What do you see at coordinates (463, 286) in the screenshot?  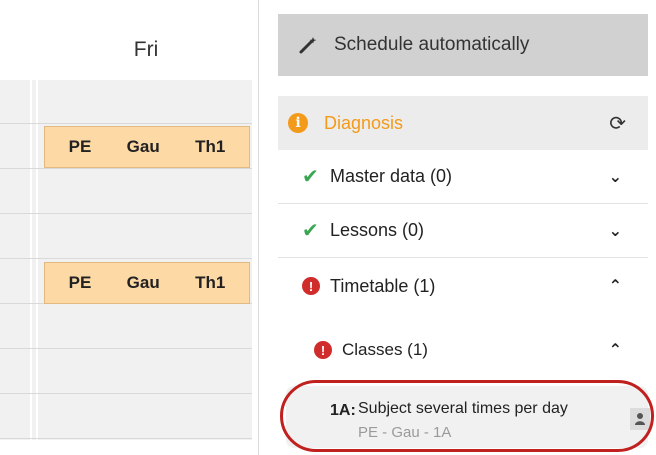 I see `section-timetable: ! Timetable (1) ⌃` at bounding box center [463, 286].